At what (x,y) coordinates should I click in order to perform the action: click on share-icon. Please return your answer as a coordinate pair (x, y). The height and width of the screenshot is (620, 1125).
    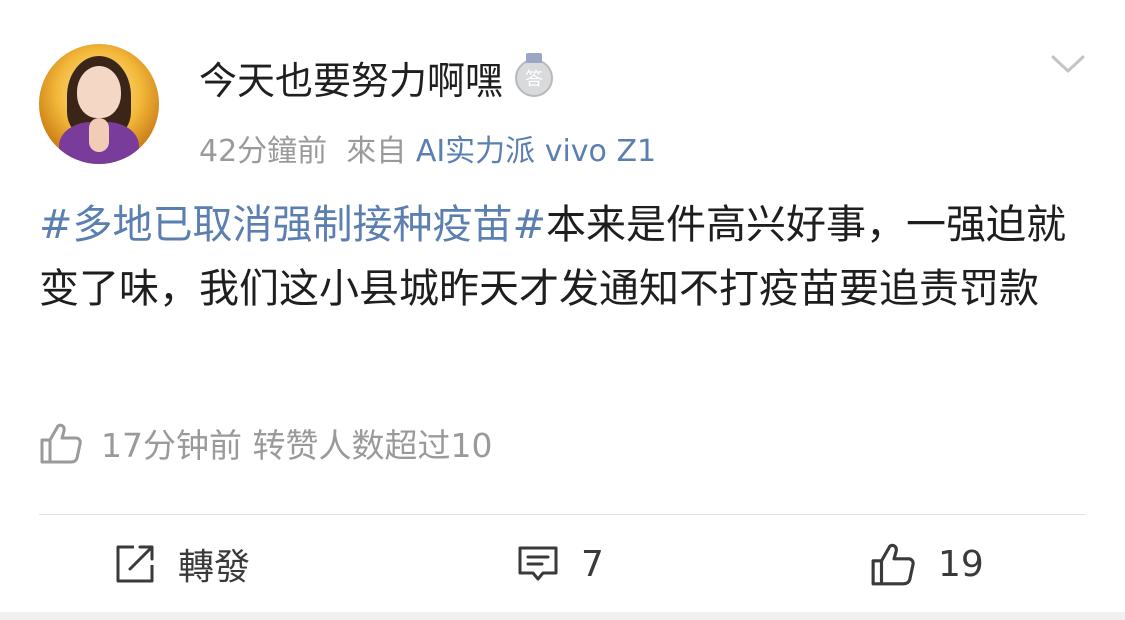
    Looking at the image, I should click on (135, 564).